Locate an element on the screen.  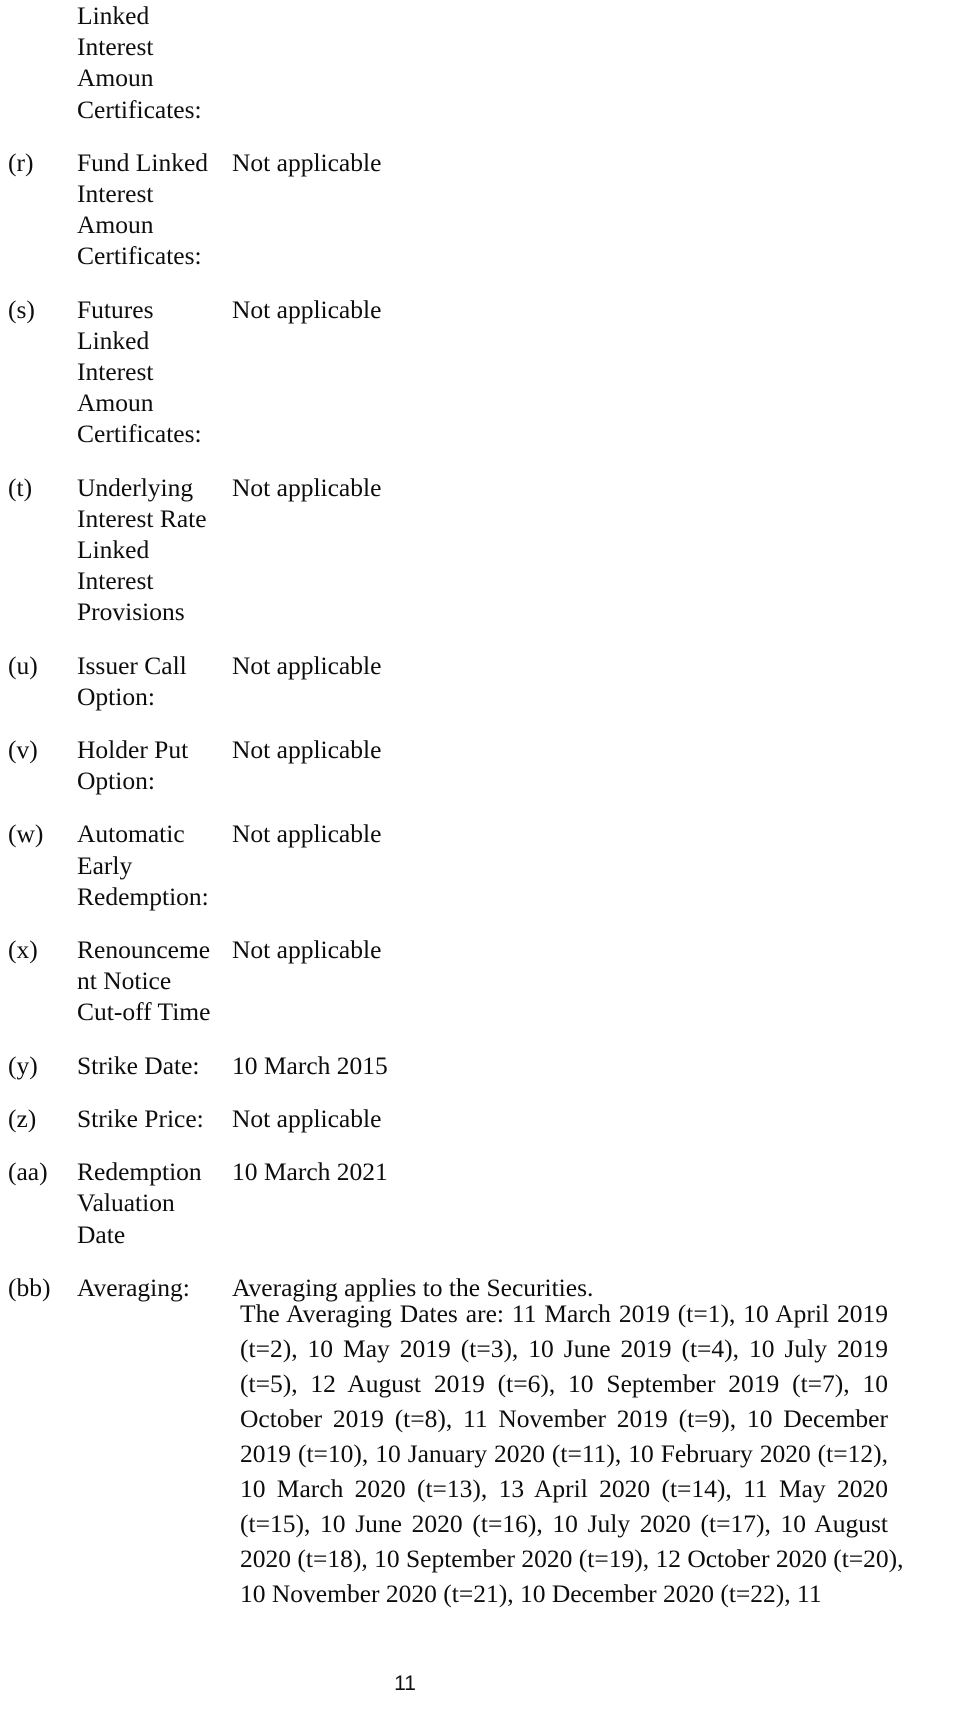
table-row: (u) Issuer Call Option: Not applicable is located at coordinates (465, 681).